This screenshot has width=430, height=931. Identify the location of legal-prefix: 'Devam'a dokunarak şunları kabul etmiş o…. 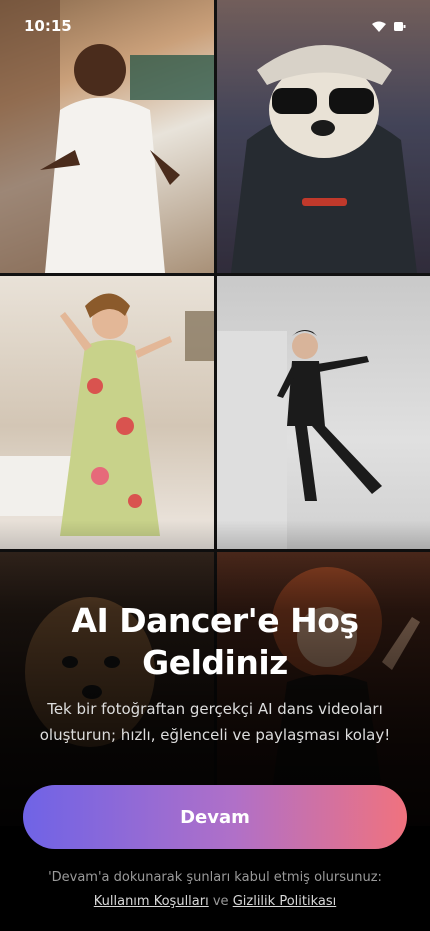
(215, 877).